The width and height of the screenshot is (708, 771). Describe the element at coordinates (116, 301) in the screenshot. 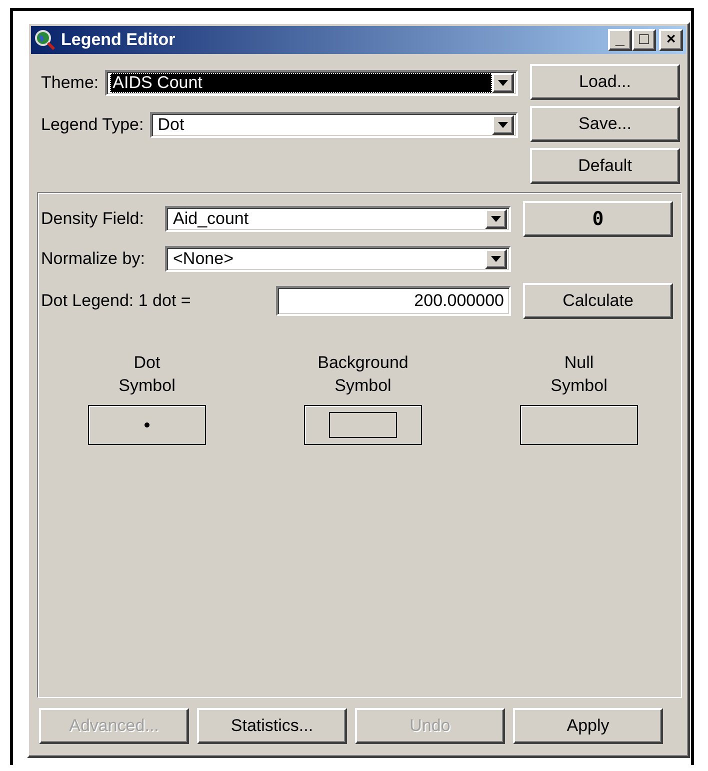

I see `field-label: Dot Legend: 1 dot =` at that location.